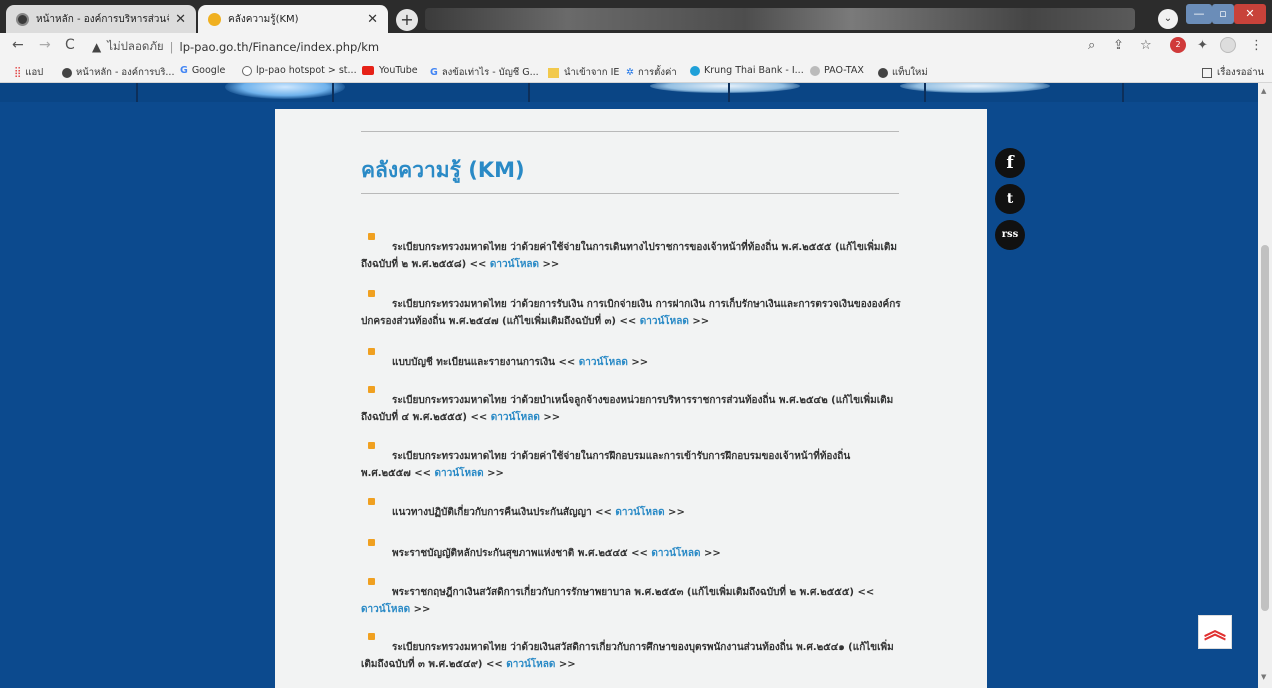 Image resolution: width=1272 pixels, height=688 pixels. What do you see at coordinates (97, 47) in the screenshot?
I see `warning-icon: ▲` at bounding box center [97, 47].